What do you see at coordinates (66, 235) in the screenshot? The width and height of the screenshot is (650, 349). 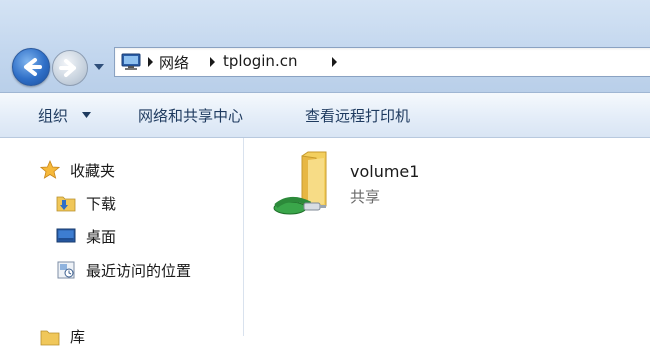 I see `desktop-icon` at bounding box center [66, 235].